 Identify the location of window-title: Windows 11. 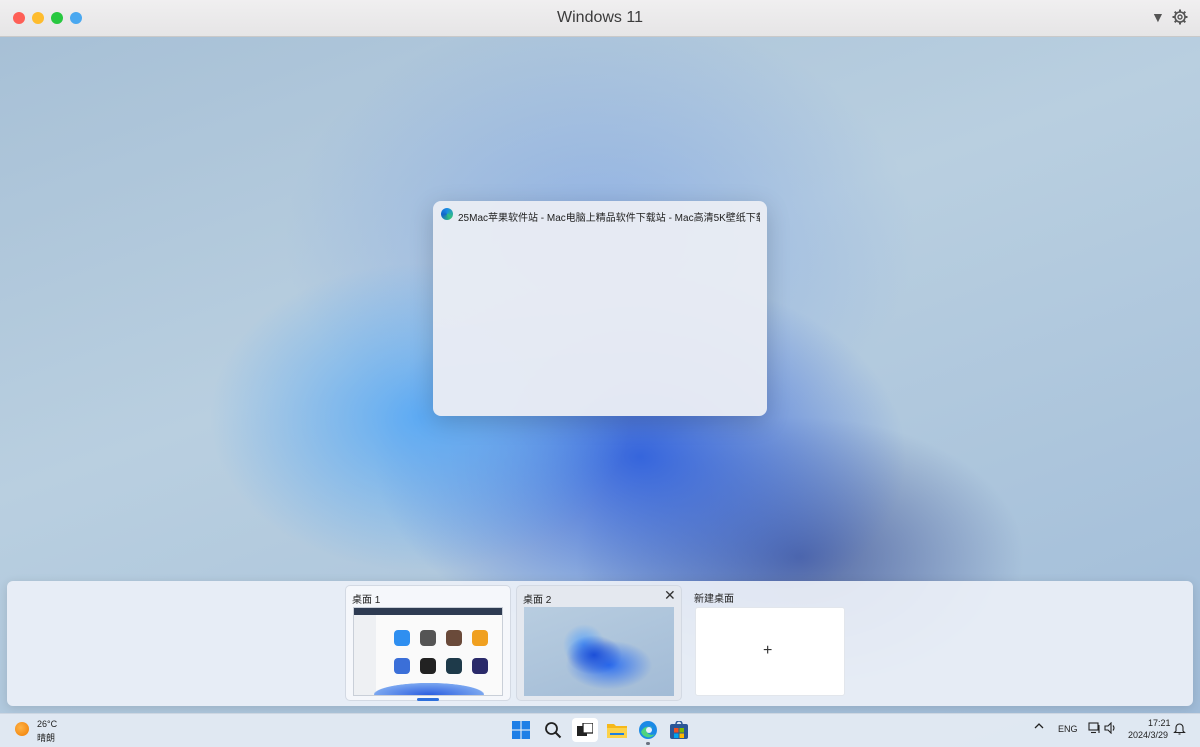
(600, 17).